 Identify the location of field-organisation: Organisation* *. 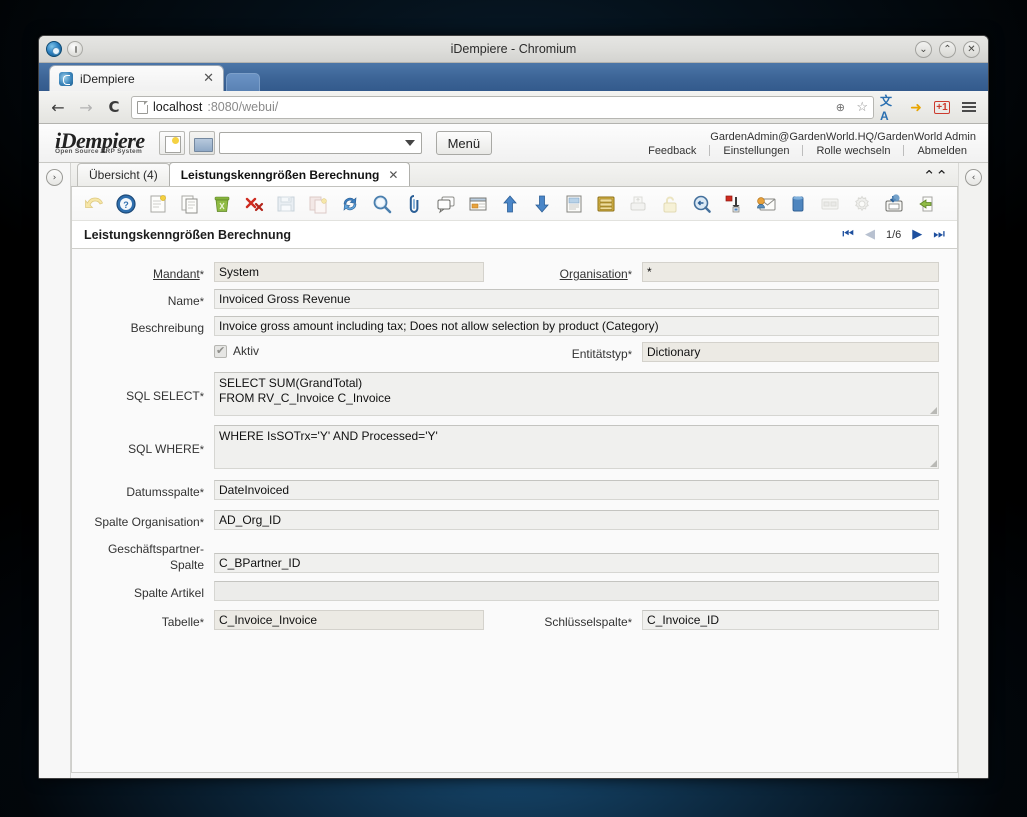
(722, 273).